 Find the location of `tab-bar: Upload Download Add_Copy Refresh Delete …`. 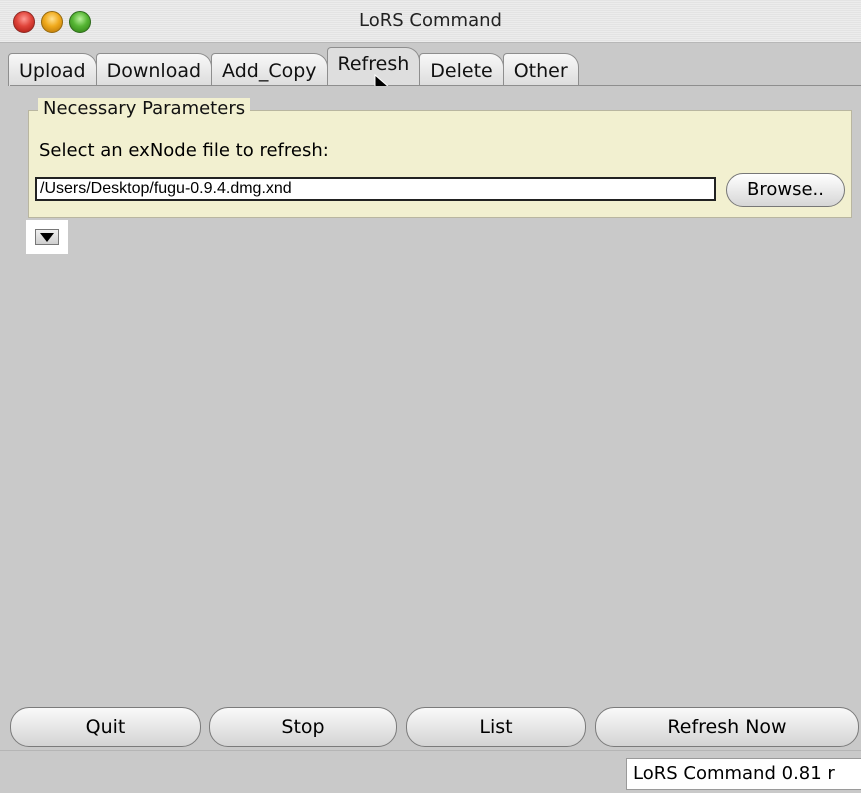

tab-bar: Upload Download Add_Copy Refresh Delete … is located at coordinates (293, 66).